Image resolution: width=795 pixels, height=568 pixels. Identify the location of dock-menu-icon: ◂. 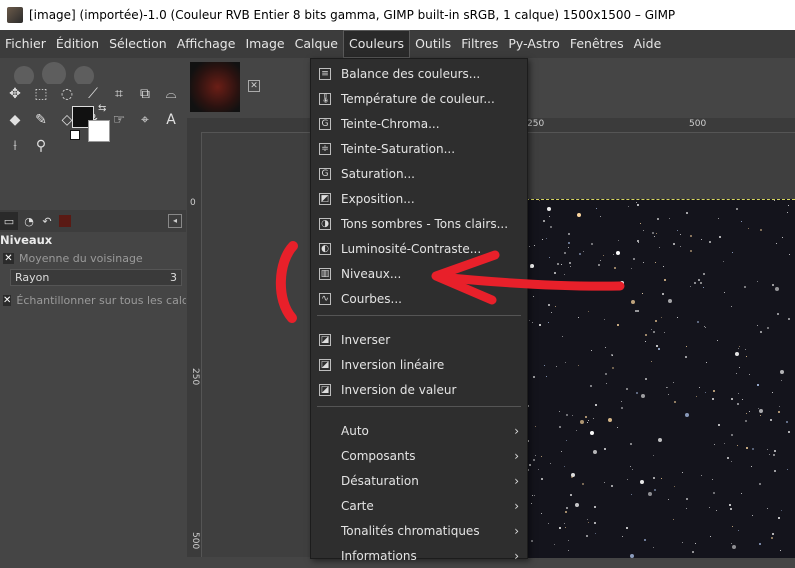
(175, 221).